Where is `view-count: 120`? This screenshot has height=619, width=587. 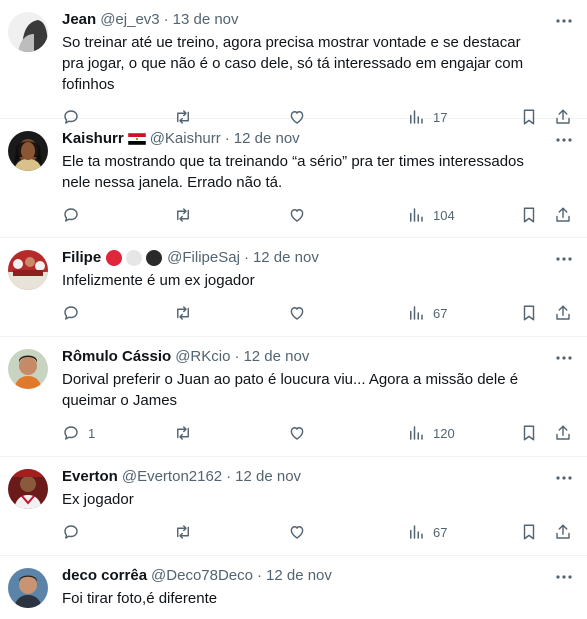
view-count: 120 is located at coordinates (444, 433).